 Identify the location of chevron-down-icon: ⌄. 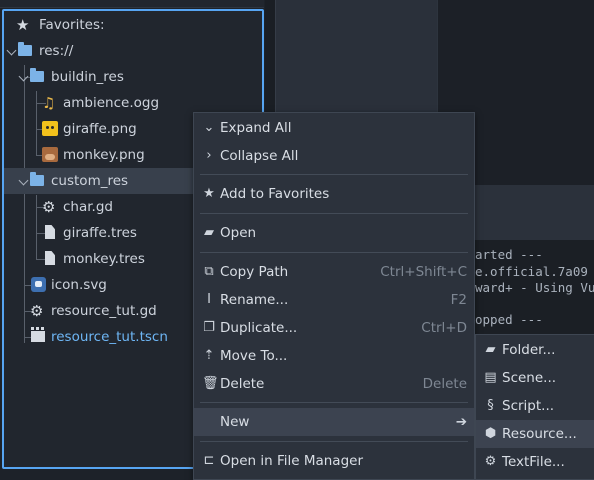
(209, 127).